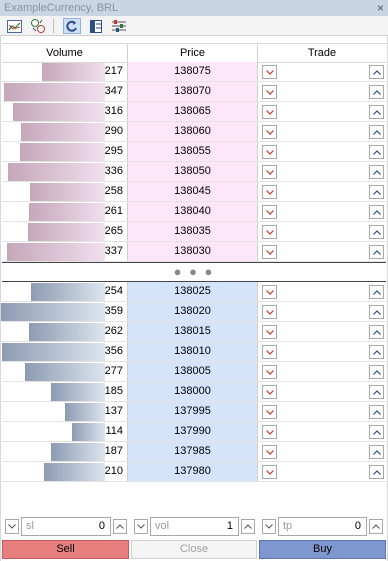 This screenshot has width=388, height=561. Describe the element at coordinates (113, 191) in the screenshot. I see `volume-value: 258` at that location.